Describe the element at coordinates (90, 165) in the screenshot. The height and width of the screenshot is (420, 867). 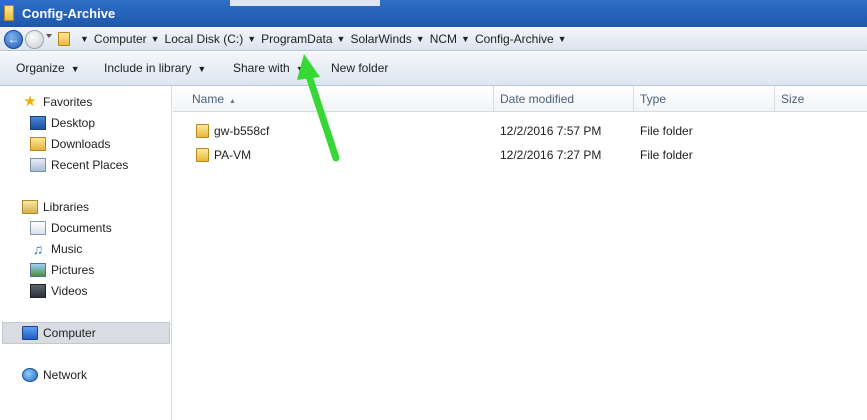
I see `nav-label: Recent Places` at that location.